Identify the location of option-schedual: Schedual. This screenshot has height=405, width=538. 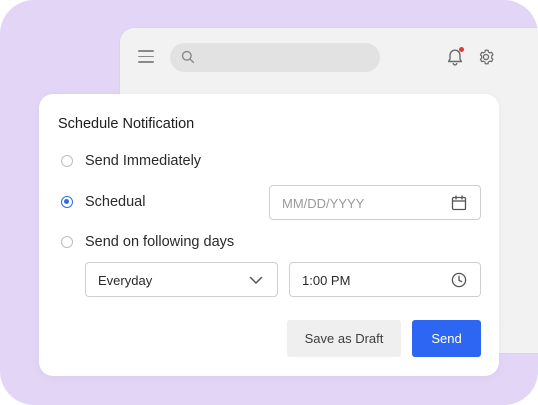
(103, 202).